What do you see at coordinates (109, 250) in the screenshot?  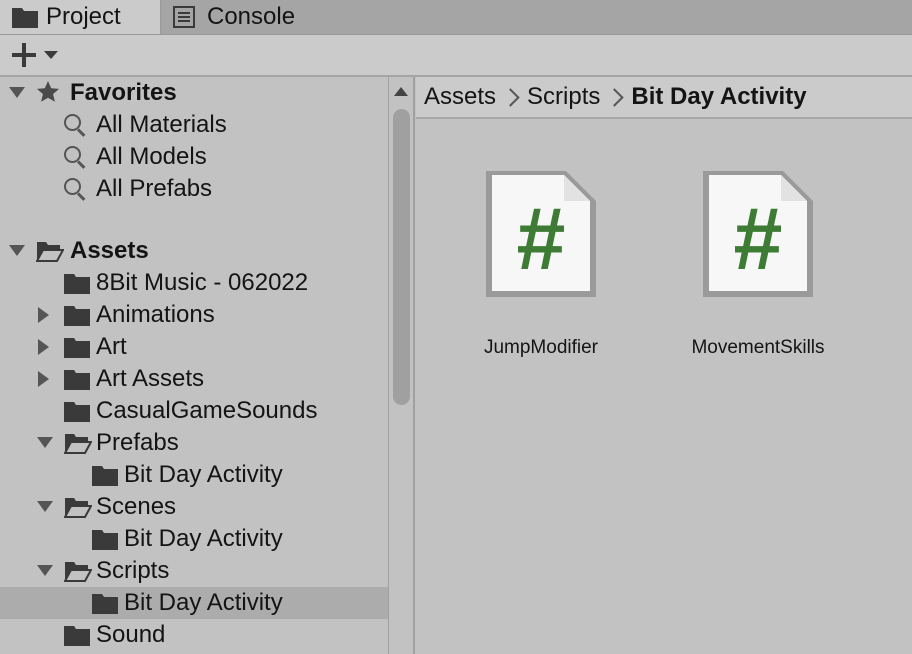 I see `assets-label: Assets` at bounding box center [109, 250].